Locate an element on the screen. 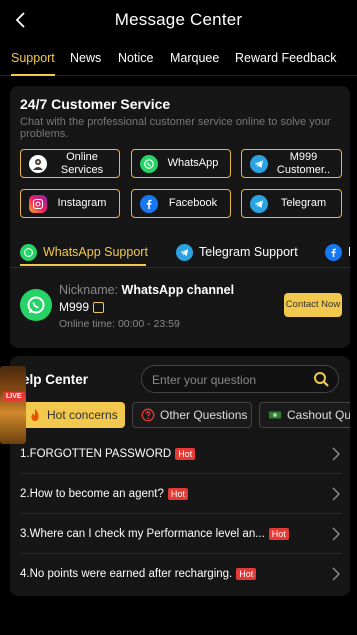 The width and height of the screenshot is (357, 635). faq-item: 2.How to become an agent? Hot is located at coordinates (181, 494).